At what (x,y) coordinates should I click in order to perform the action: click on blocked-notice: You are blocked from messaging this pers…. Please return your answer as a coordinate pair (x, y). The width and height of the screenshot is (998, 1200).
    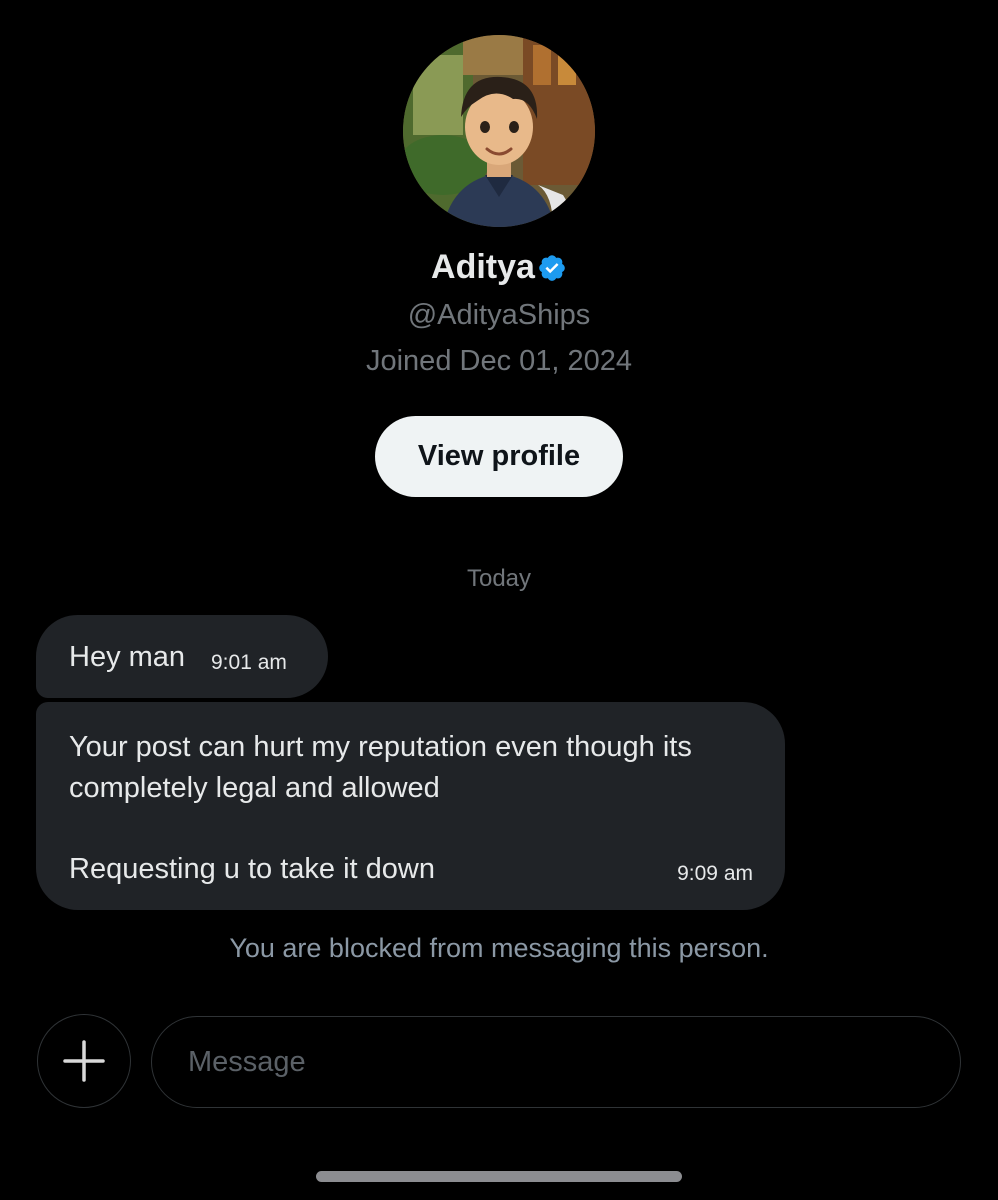
    Looking at the image, I should click on (499, 948).